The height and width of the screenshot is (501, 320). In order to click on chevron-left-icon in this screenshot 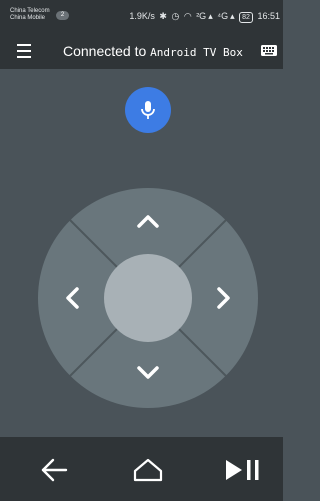, I will do `click(72, 298)`.